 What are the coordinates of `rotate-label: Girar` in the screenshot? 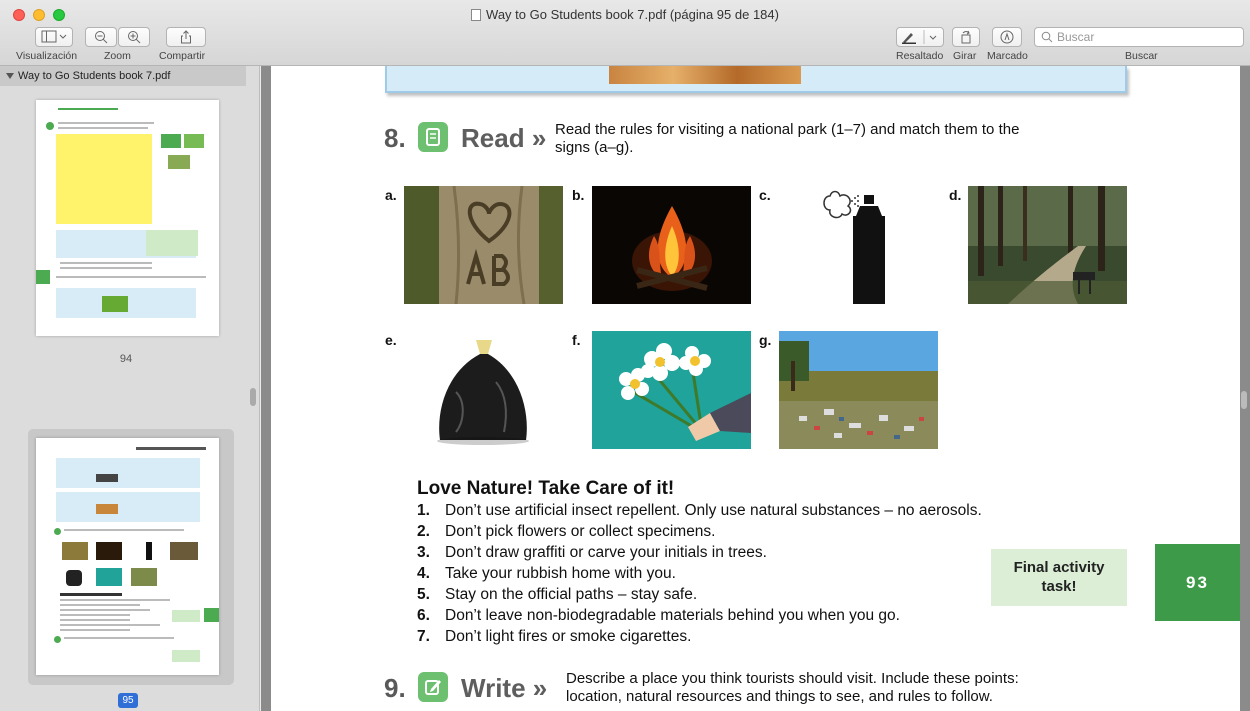 It's located at (965, 56).